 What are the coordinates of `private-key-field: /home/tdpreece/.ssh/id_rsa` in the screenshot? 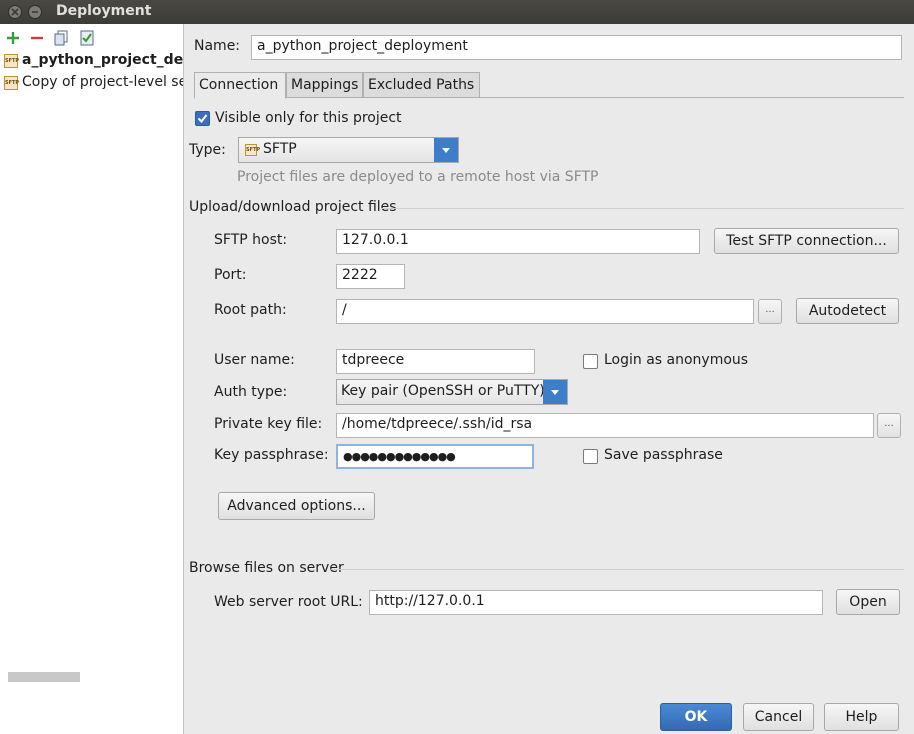 It's located at (605, 425).